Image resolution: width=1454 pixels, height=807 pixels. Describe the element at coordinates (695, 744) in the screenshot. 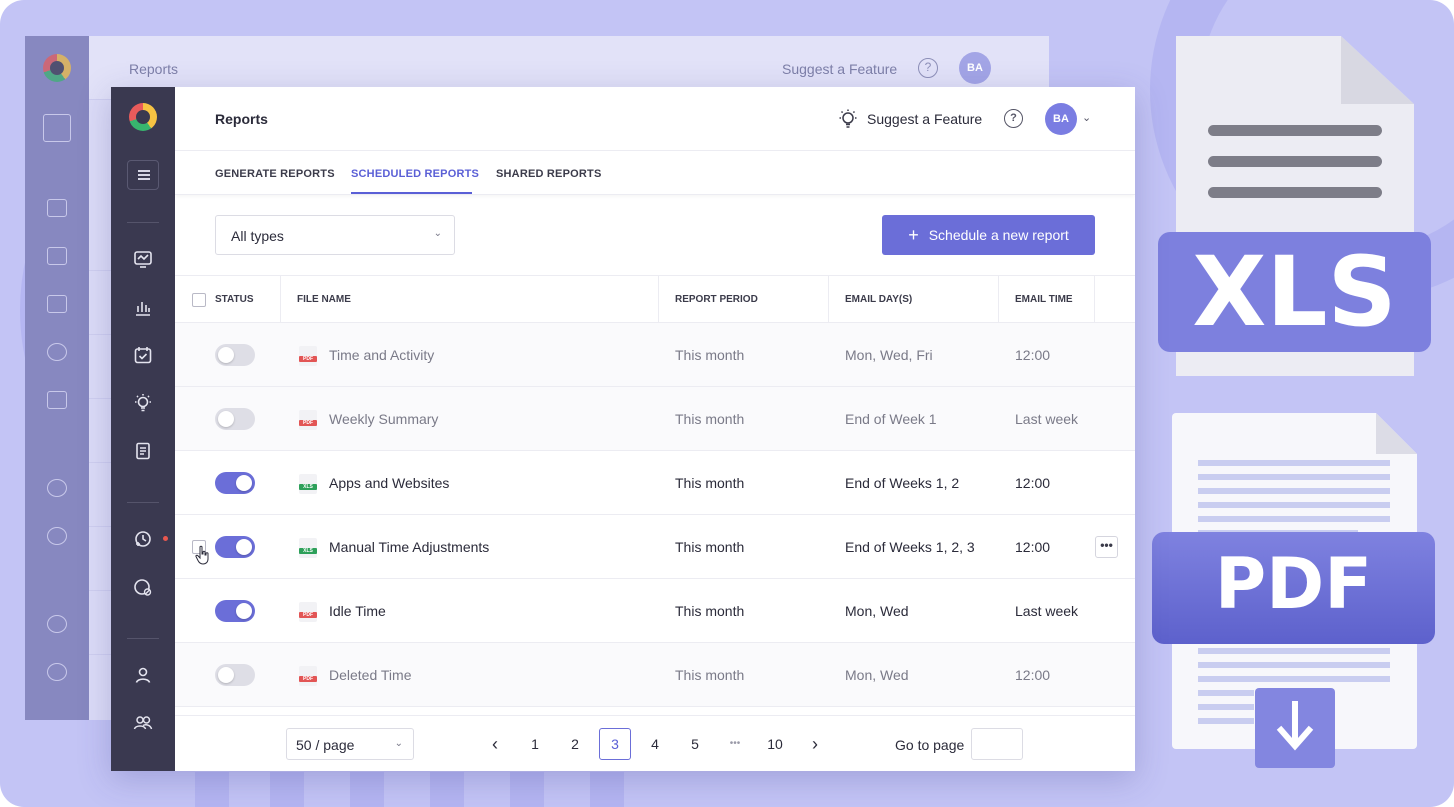

I see `page-button: 5` at that location.